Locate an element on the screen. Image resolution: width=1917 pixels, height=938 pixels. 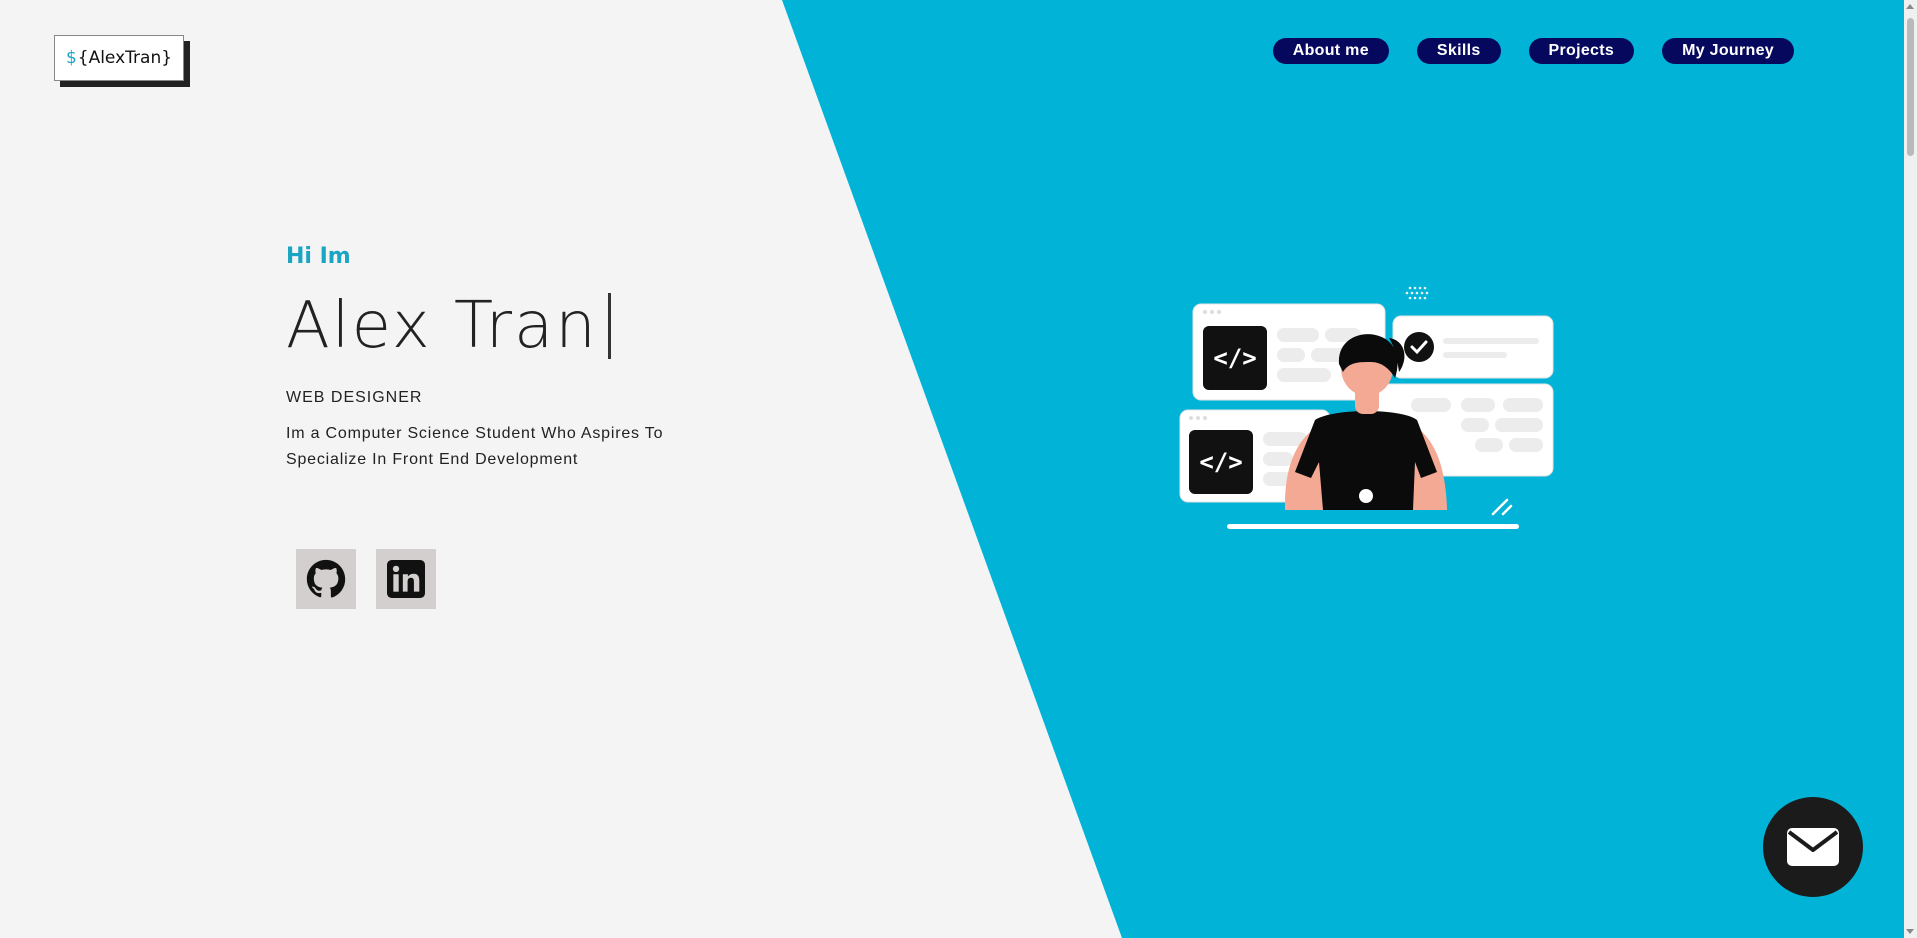
scroll-up-arrow is located at coordinates (1910, 6).